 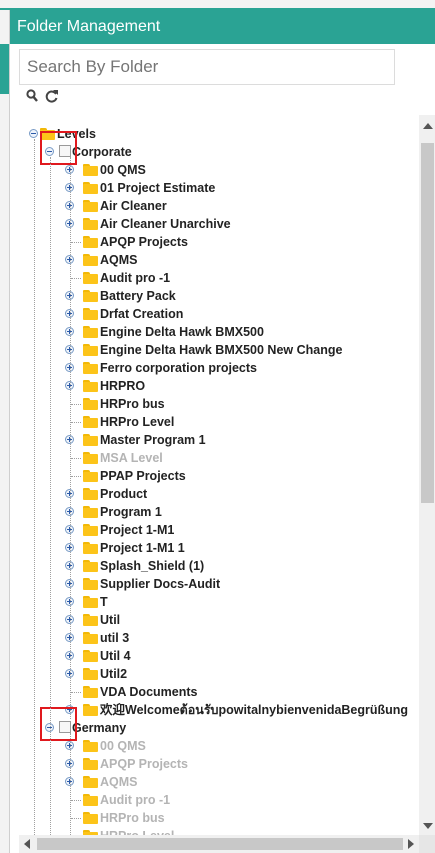 What do you see at coordinates (219, 674) in the screenshot?
I see `tree-node-folder: Util2` at bounding box center [219, 674].